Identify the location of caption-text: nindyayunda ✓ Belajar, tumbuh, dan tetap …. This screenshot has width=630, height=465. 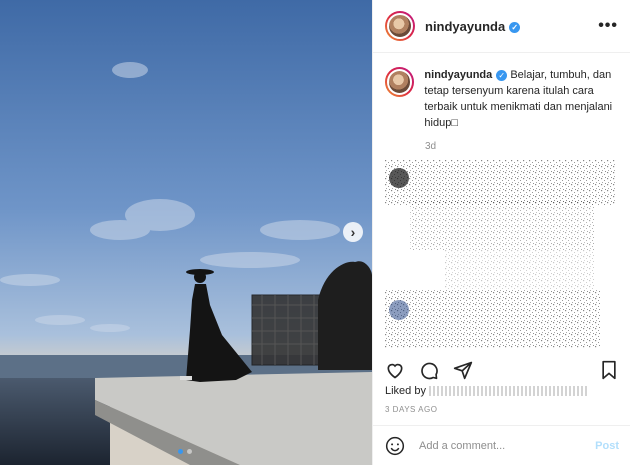
(521, 99).